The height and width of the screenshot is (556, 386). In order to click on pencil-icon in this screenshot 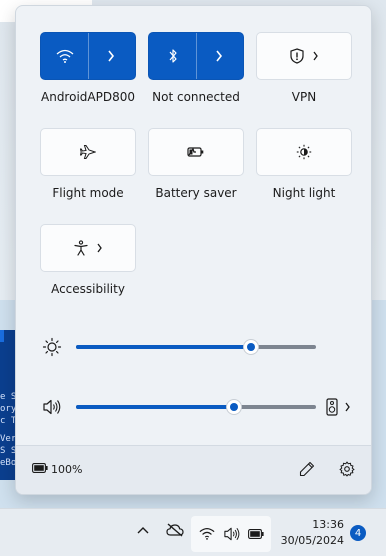, I will do `click(307, 469)`.